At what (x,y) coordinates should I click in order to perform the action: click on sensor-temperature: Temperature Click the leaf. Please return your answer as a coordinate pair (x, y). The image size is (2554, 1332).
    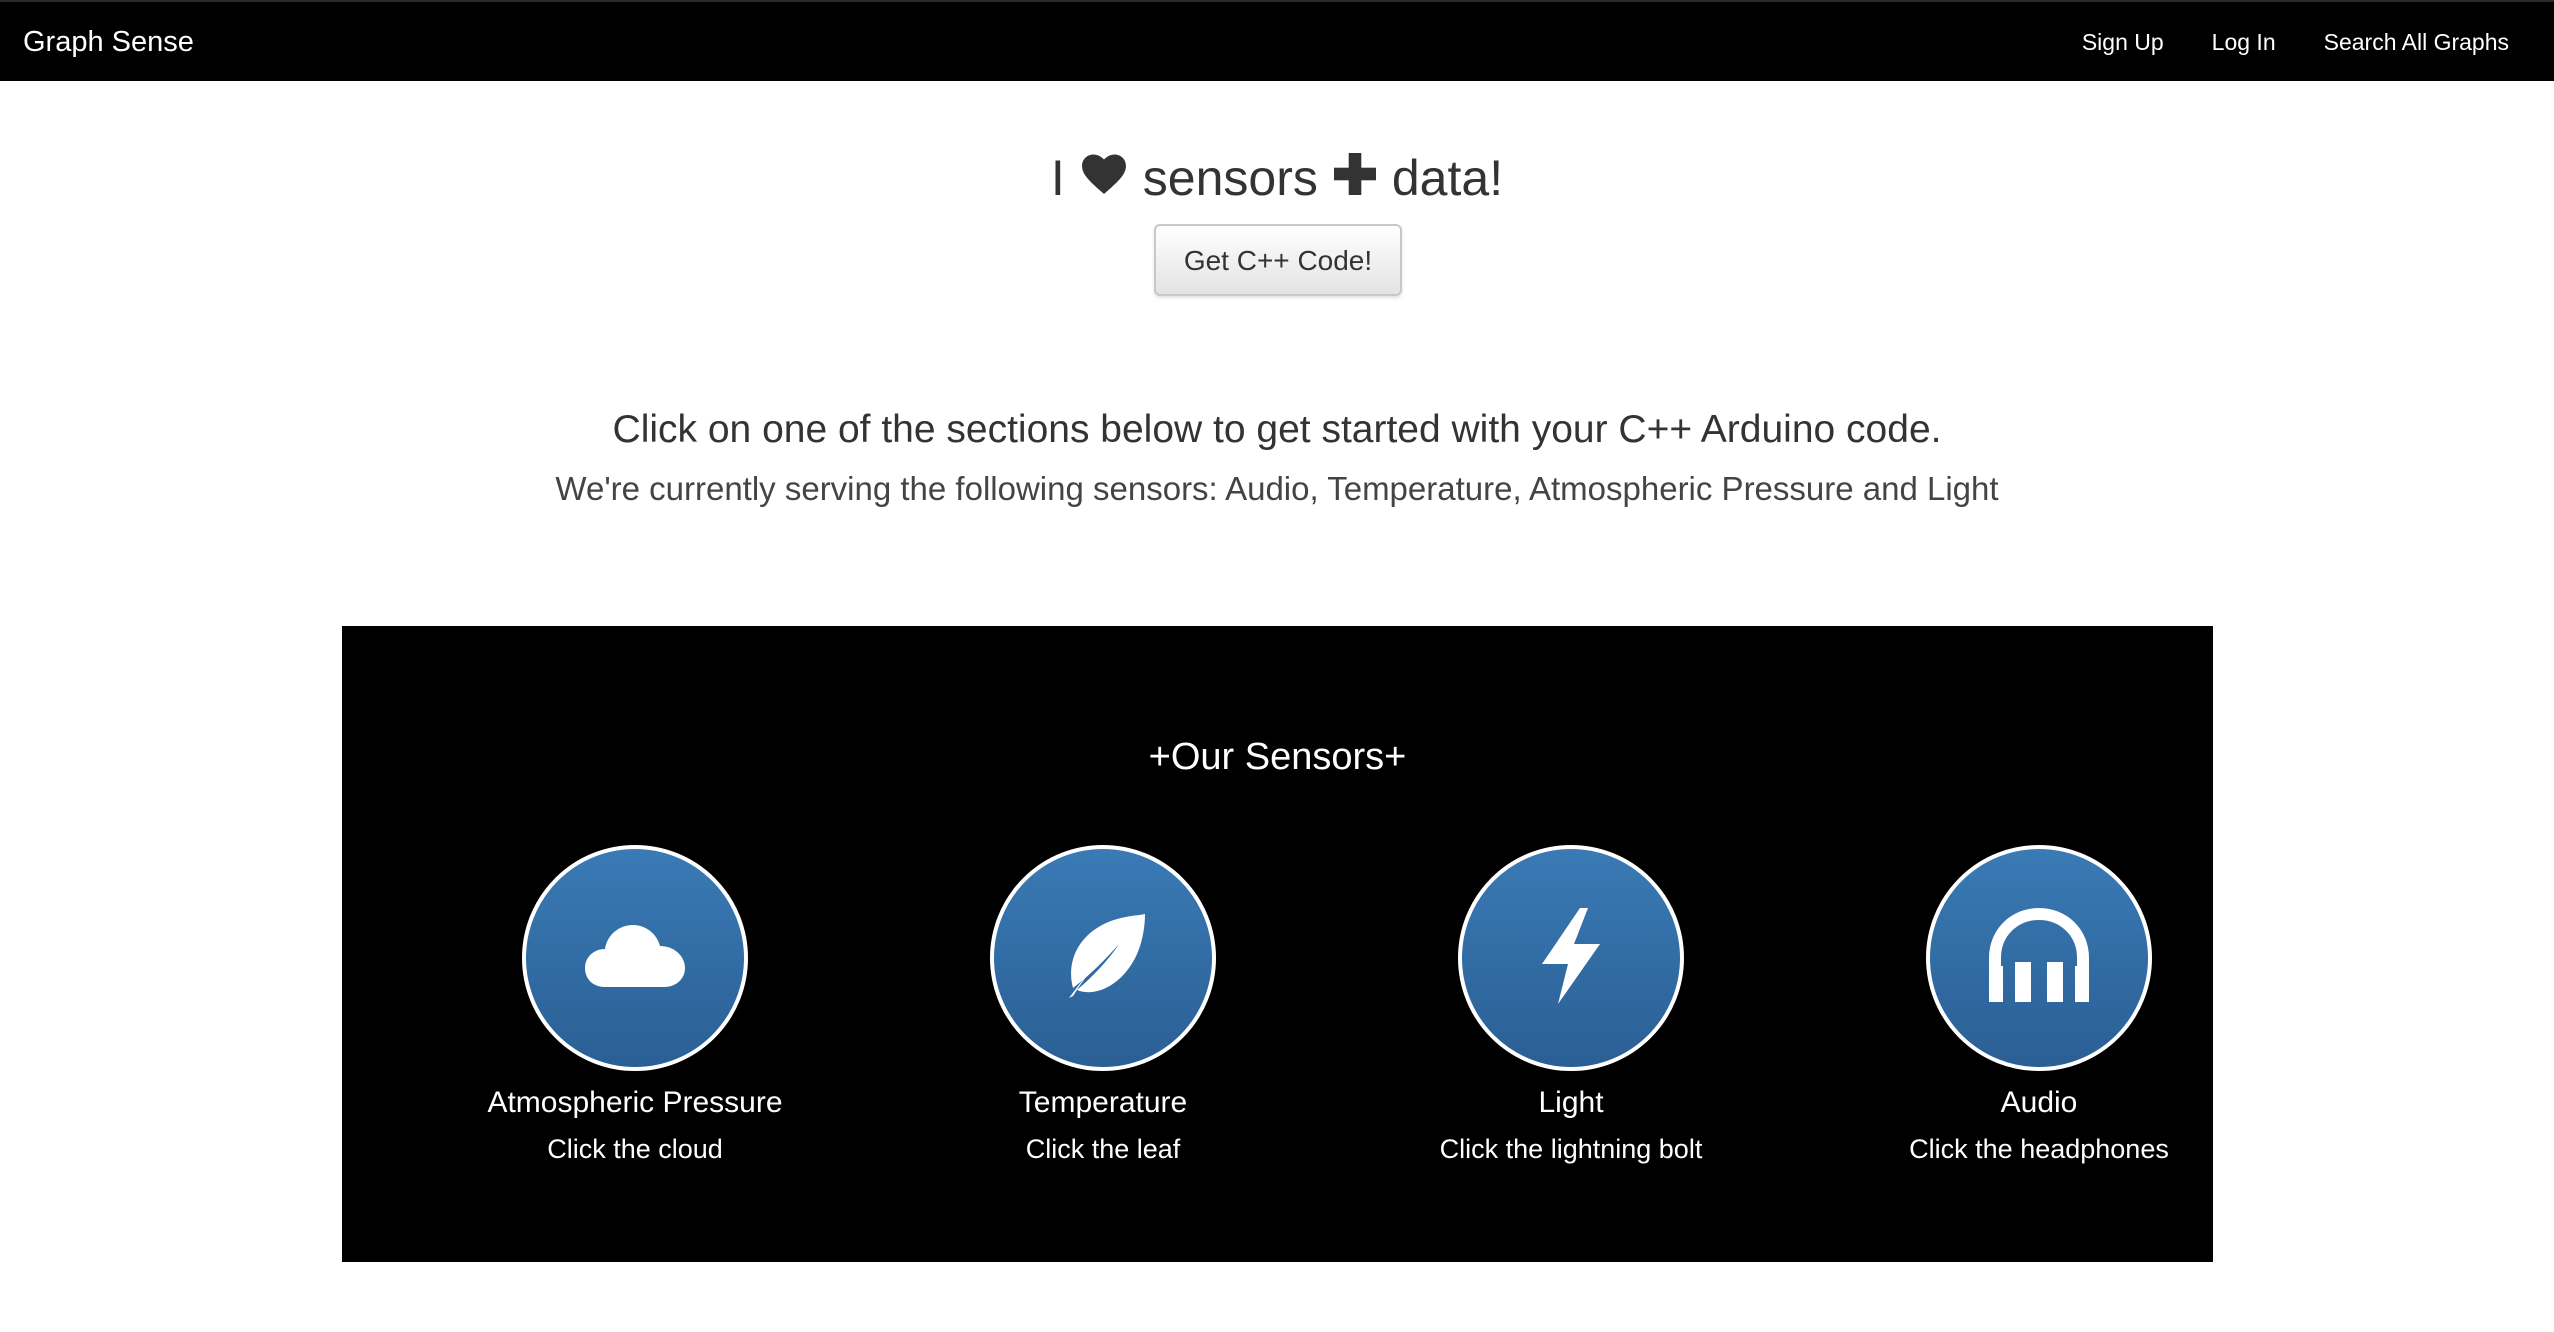
    Looking at the image, I should click on (1103, 1007).